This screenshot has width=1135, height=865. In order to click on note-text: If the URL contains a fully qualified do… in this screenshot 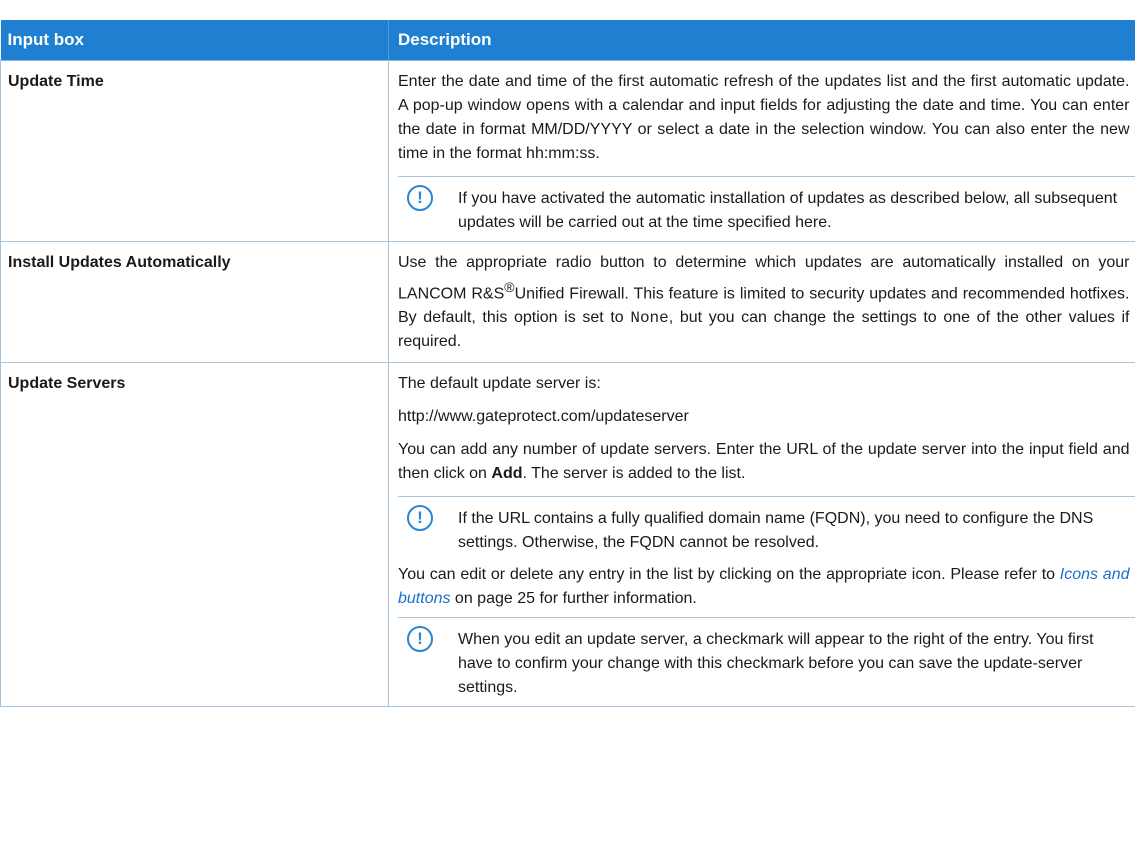, I will do `click(776, 531)`.